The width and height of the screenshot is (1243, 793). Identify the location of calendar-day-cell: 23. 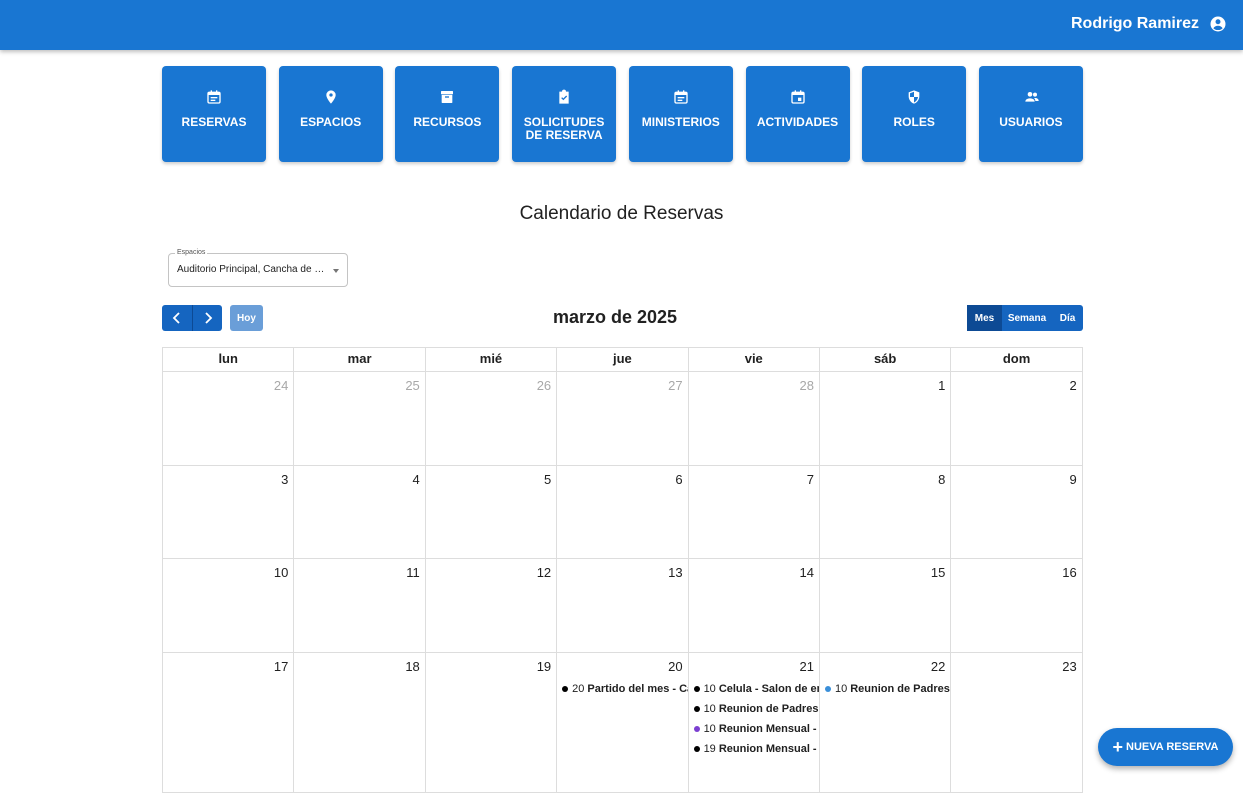
(1017, 722).